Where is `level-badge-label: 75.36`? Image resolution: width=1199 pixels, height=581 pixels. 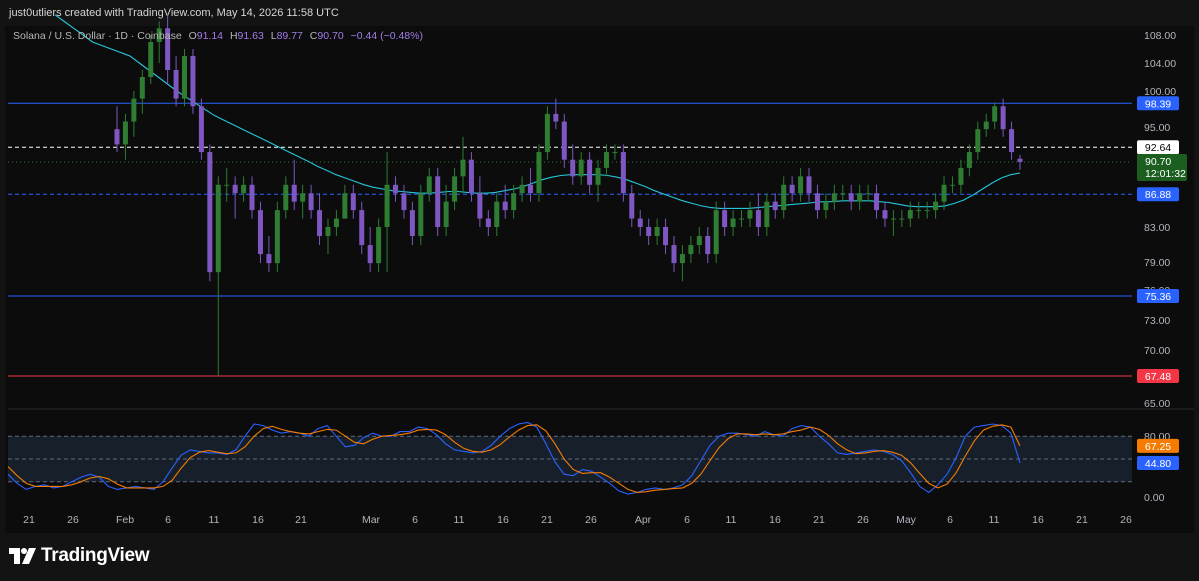 level-badge-label: 75.36 is located at coordinates (1158, 297).